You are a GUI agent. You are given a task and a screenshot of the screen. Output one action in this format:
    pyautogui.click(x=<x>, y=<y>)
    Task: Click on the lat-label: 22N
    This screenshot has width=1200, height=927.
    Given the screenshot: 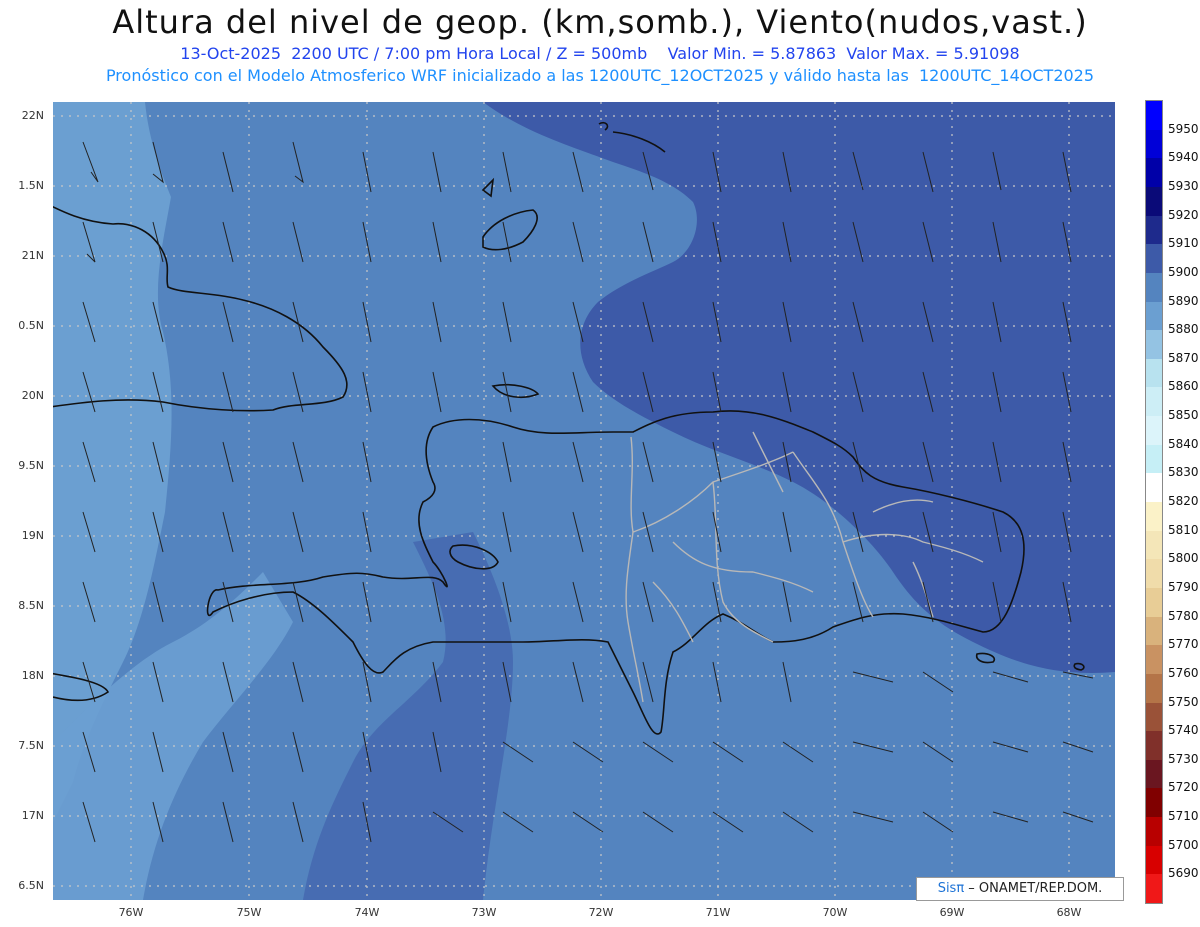 What is the action you would take?
    pyautogui.click(x=32, y=115)
    